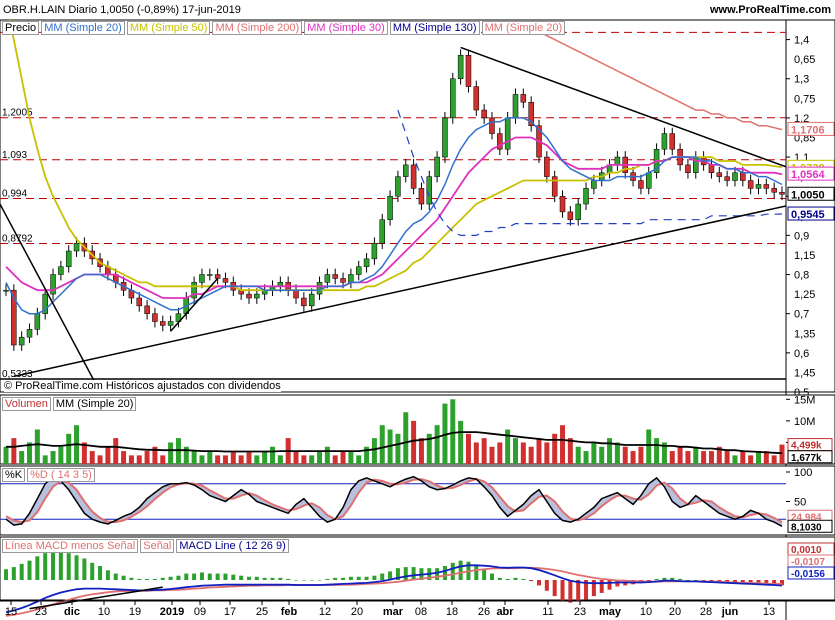  Describe the element at coordinates (547, 612) in the screenshot. I see `date-tick-label: 11` at that location.